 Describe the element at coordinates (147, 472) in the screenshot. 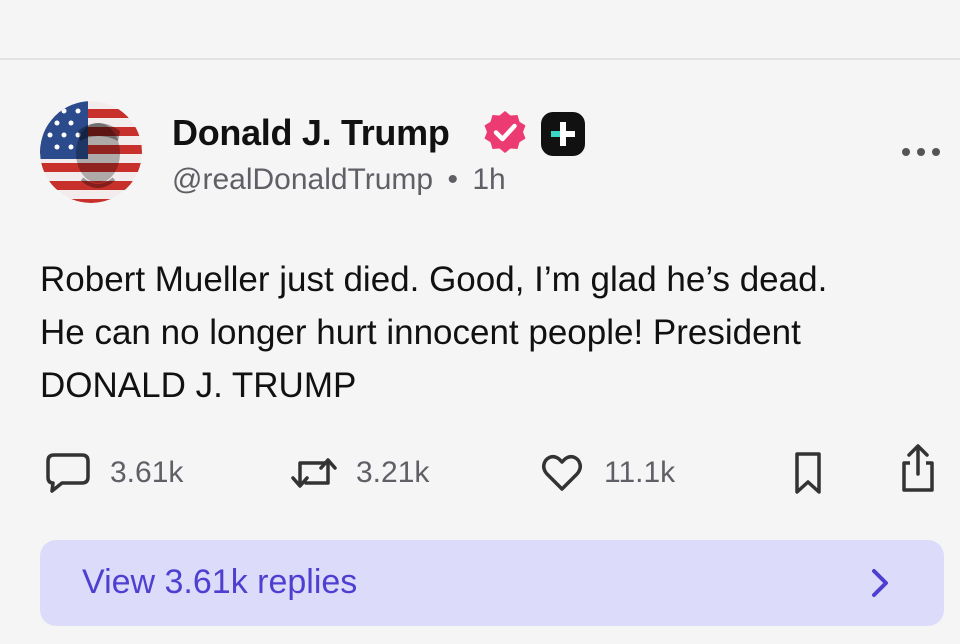

I see `reply-count: 3.61k` at that location.